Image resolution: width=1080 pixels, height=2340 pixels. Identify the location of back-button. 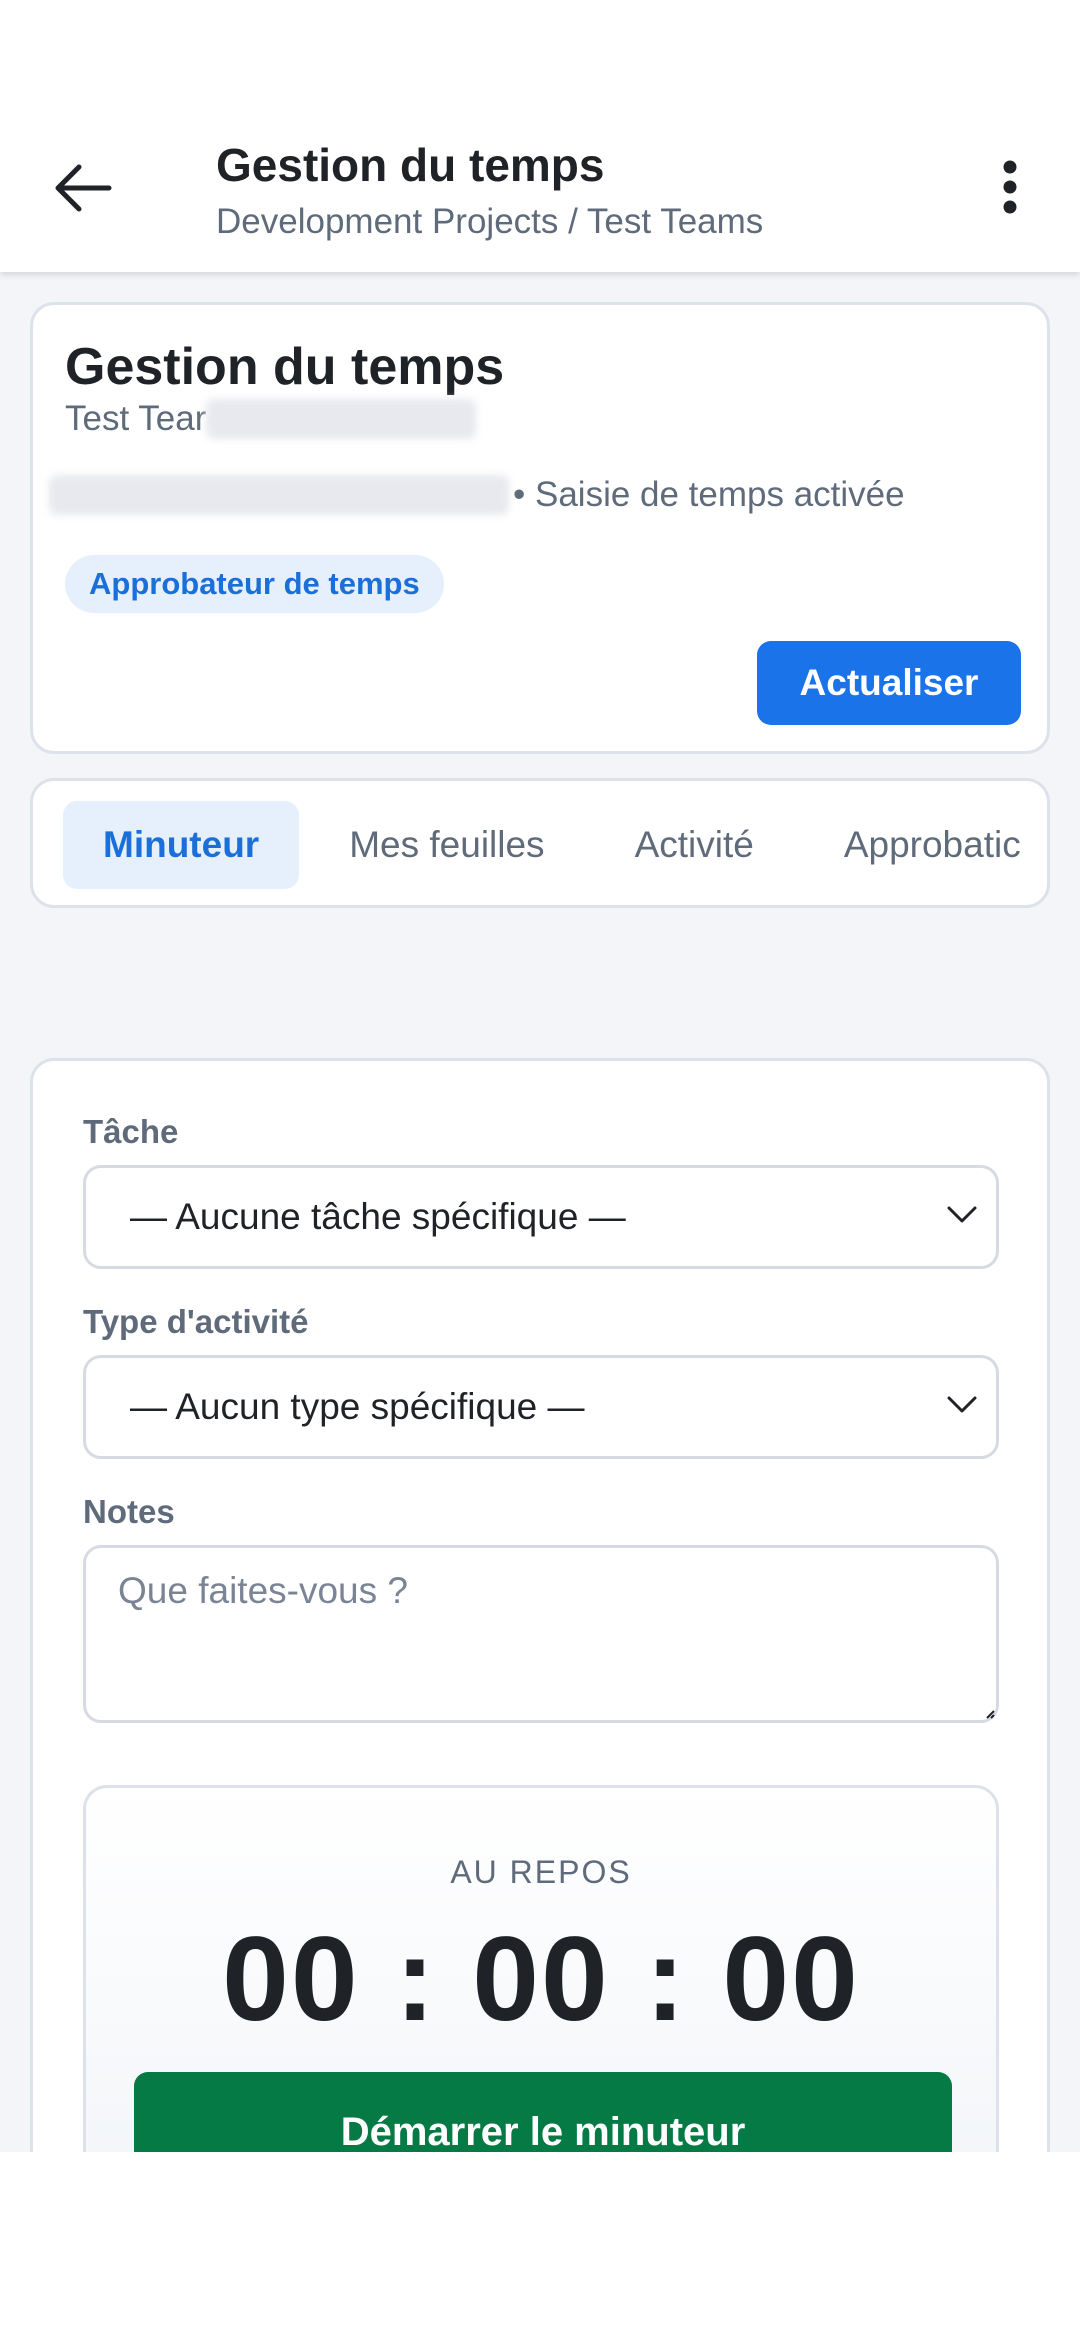
(83, 188).